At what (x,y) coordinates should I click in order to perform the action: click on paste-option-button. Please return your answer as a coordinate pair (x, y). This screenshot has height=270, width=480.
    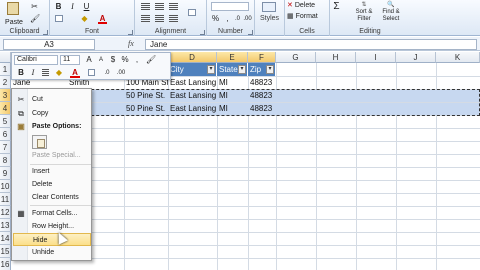
    Looking at the image, I should click on (39, 142).